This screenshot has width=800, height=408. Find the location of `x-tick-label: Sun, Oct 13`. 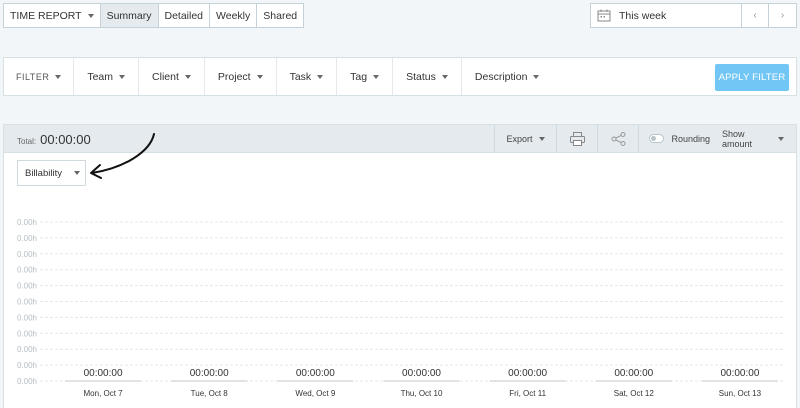

x-tick-label: Sun, Oct 13 is located at coordinates (740, 393).